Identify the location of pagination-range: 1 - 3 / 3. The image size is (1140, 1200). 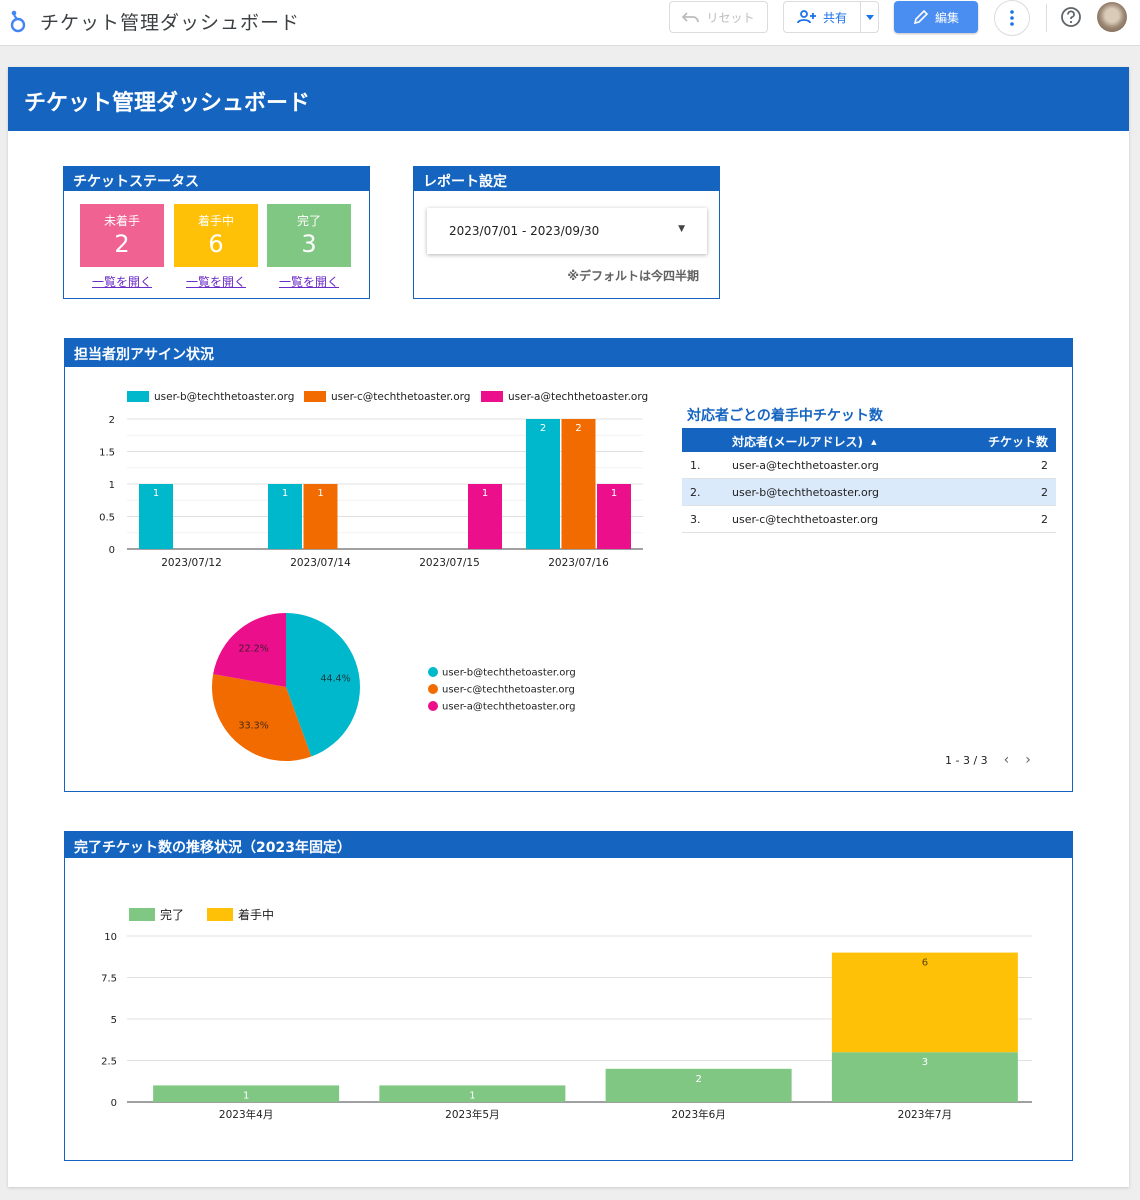
(966, 760).